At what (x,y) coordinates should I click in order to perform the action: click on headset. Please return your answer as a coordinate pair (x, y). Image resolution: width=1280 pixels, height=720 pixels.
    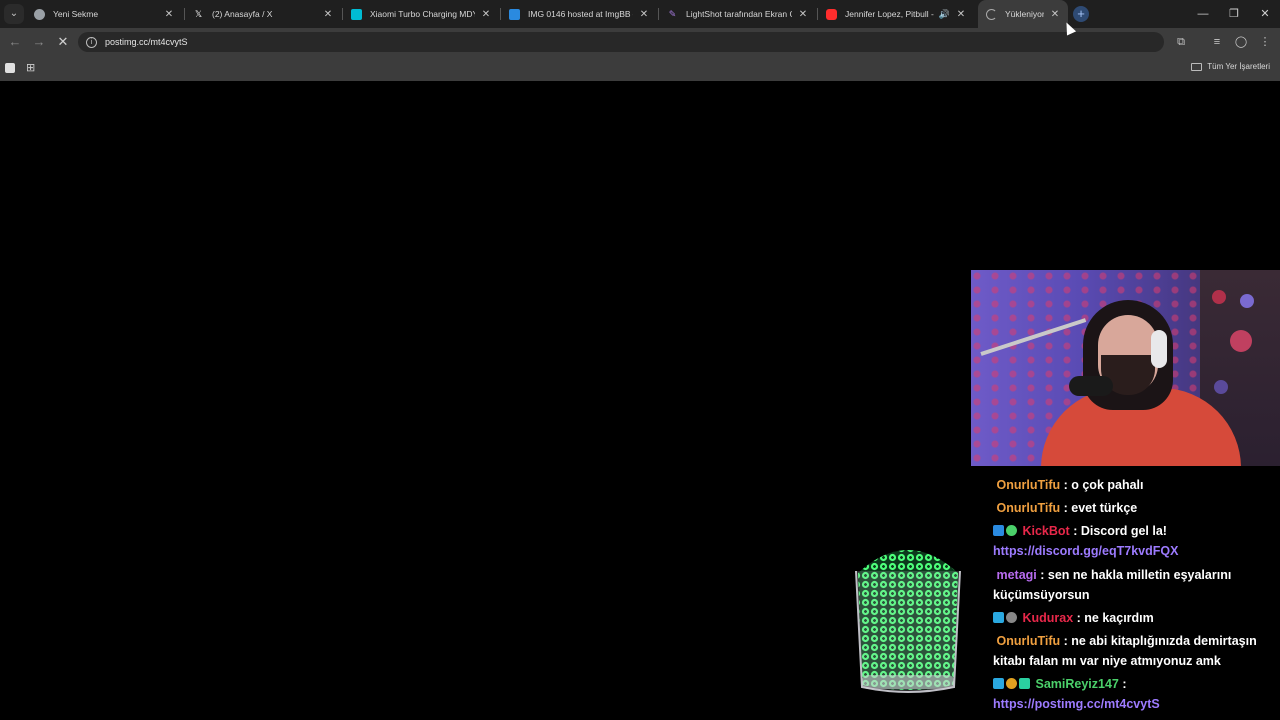
    Looking at the image, I should click on (1159, 349).